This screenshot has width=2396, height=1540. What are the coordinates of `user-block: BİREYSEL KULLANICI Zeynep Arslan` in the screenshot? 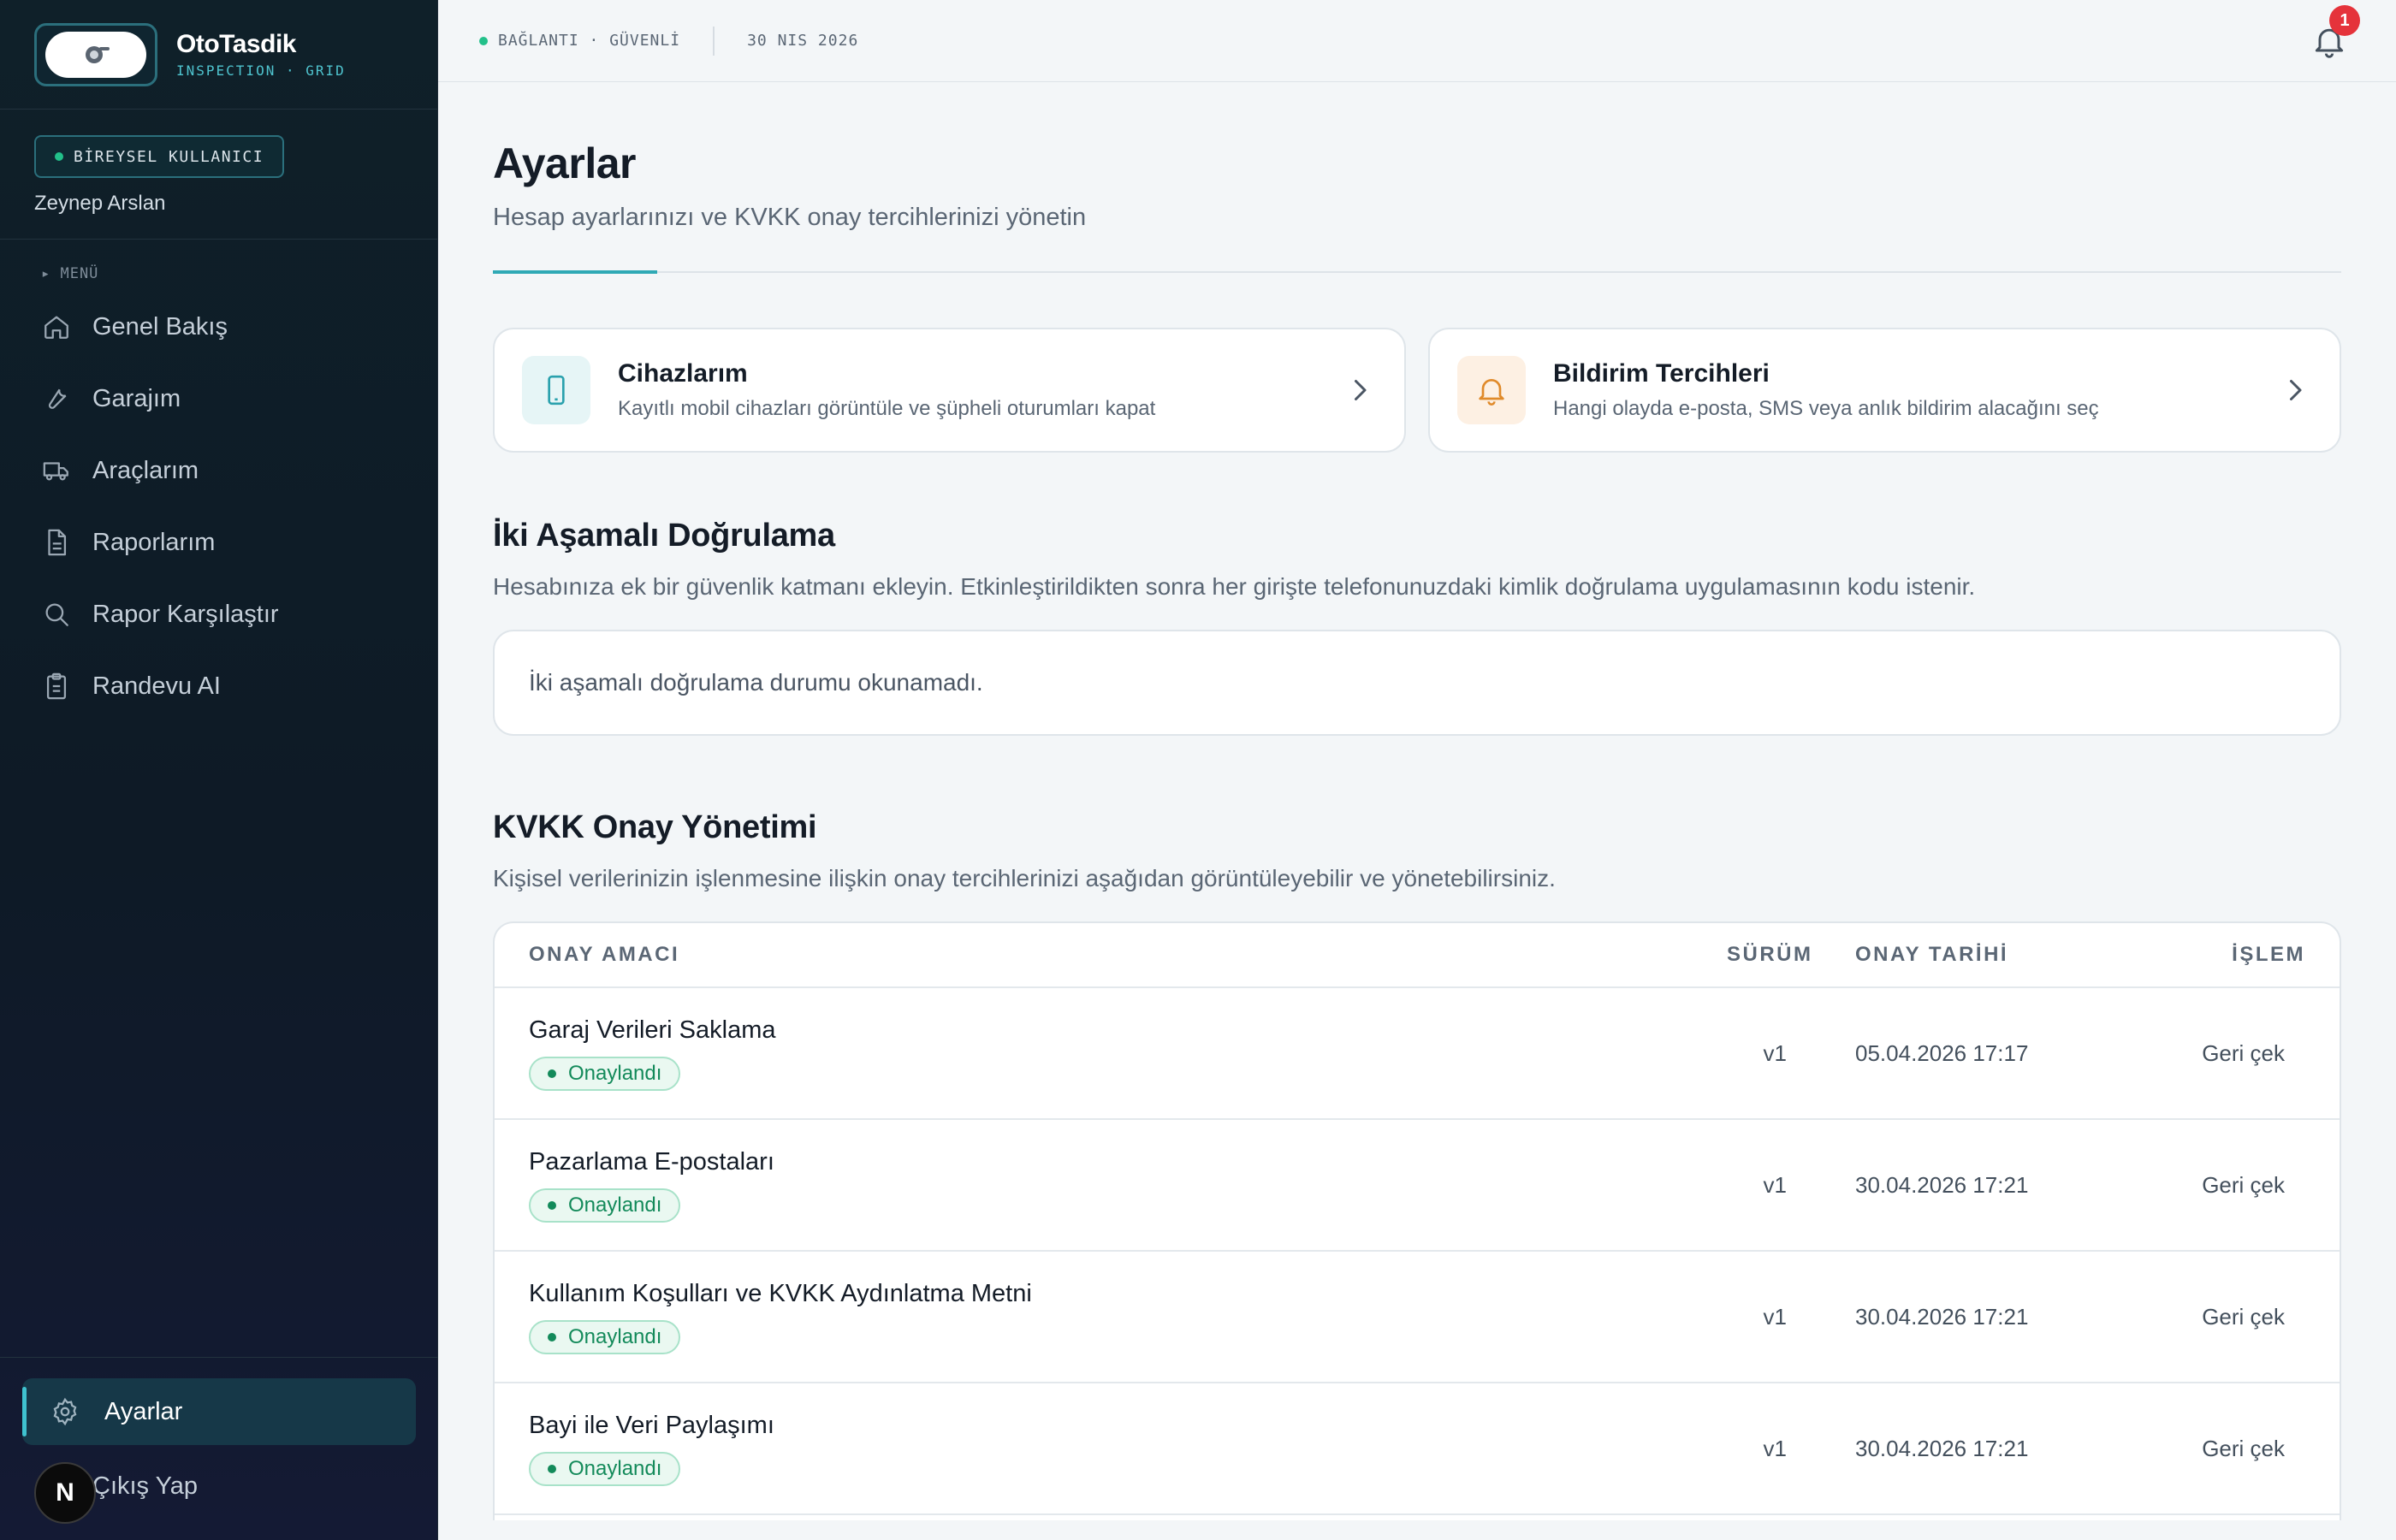 It's located at (219, 175).